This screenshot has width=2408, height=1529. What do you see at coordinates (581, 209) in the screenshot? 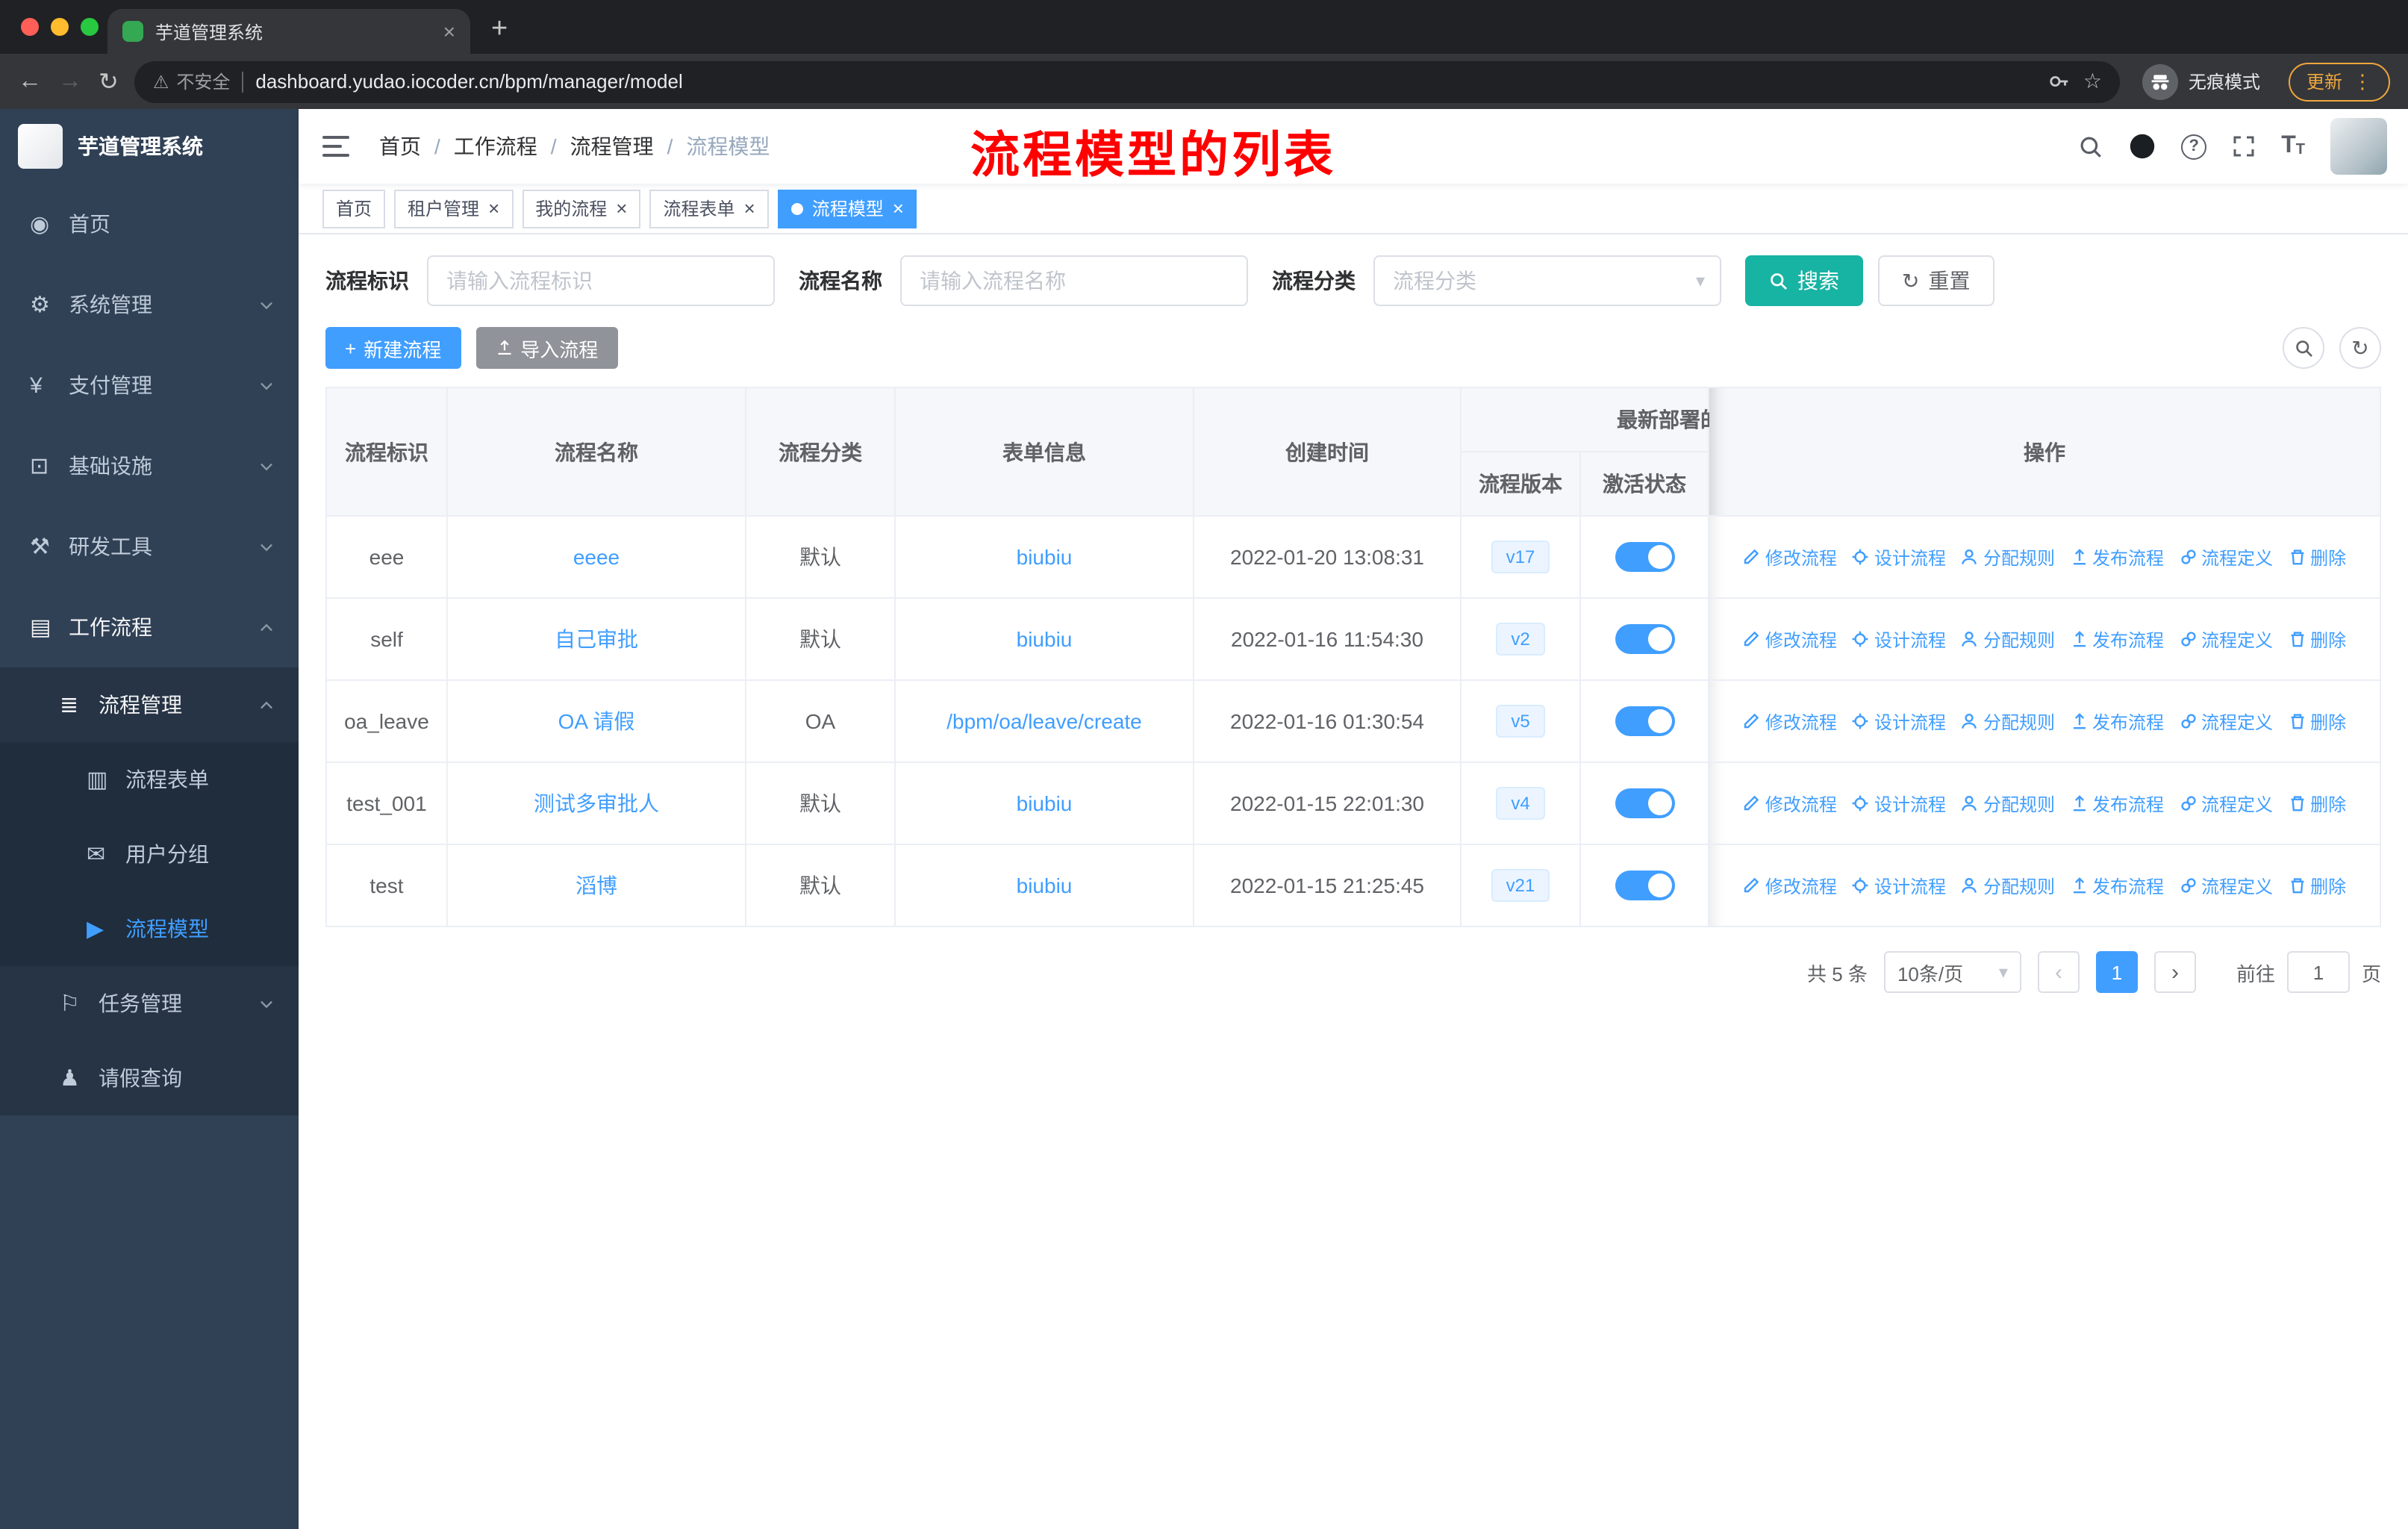
I see `tag-my-process: 我的流程 ×` at bounding box center [581, 209].